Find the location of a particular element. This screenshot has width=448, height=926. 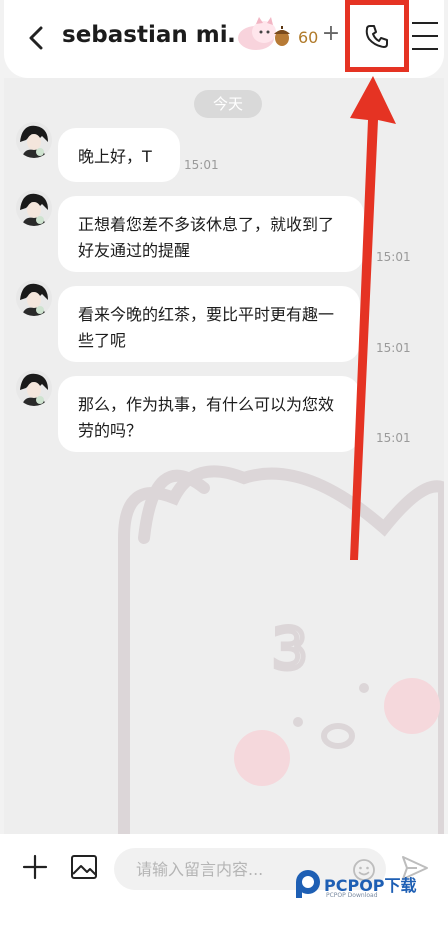

message-bubble: 看来今晚的红茶，要比平时更有趣一些了呢 is located at coordinates (209, 324).